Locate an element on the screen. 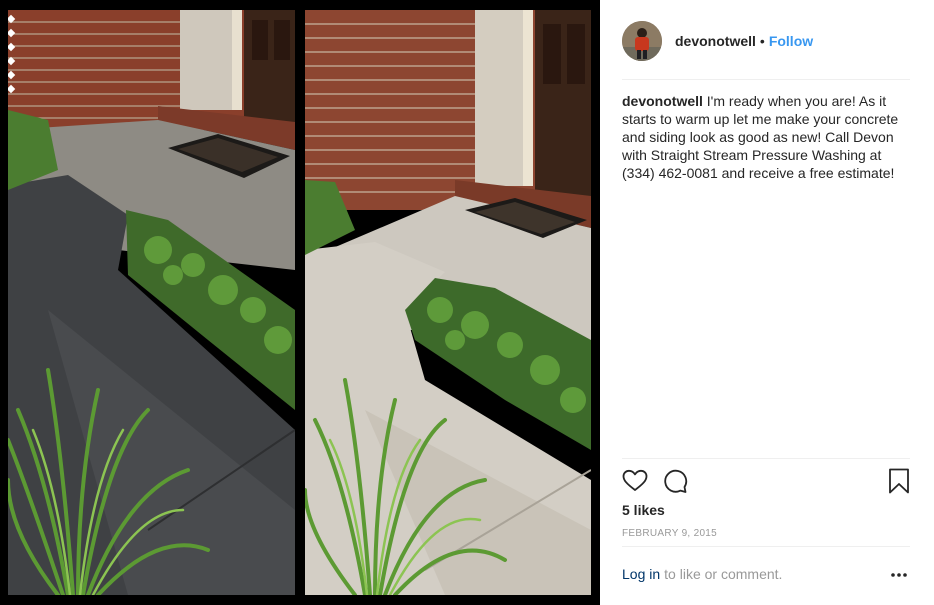 Image resolution: width=934 pixels, height=605 pixels. post-date: FEBRUARY 9, 2015 is located at coordinates (669, 533).